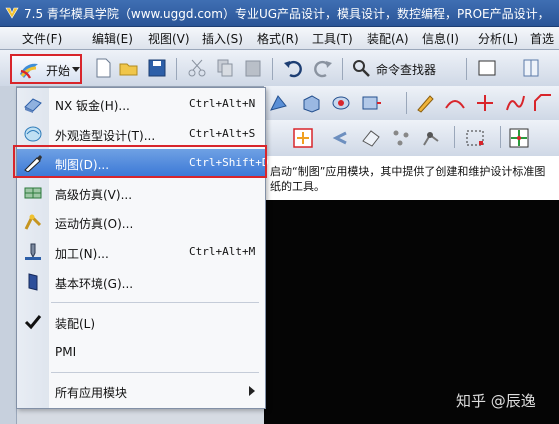 This screenshot has height=424, width=559. Describe the element at coordinates (42, 38) in the screenshot. I see `menu-file: 文件(F)` at that location.